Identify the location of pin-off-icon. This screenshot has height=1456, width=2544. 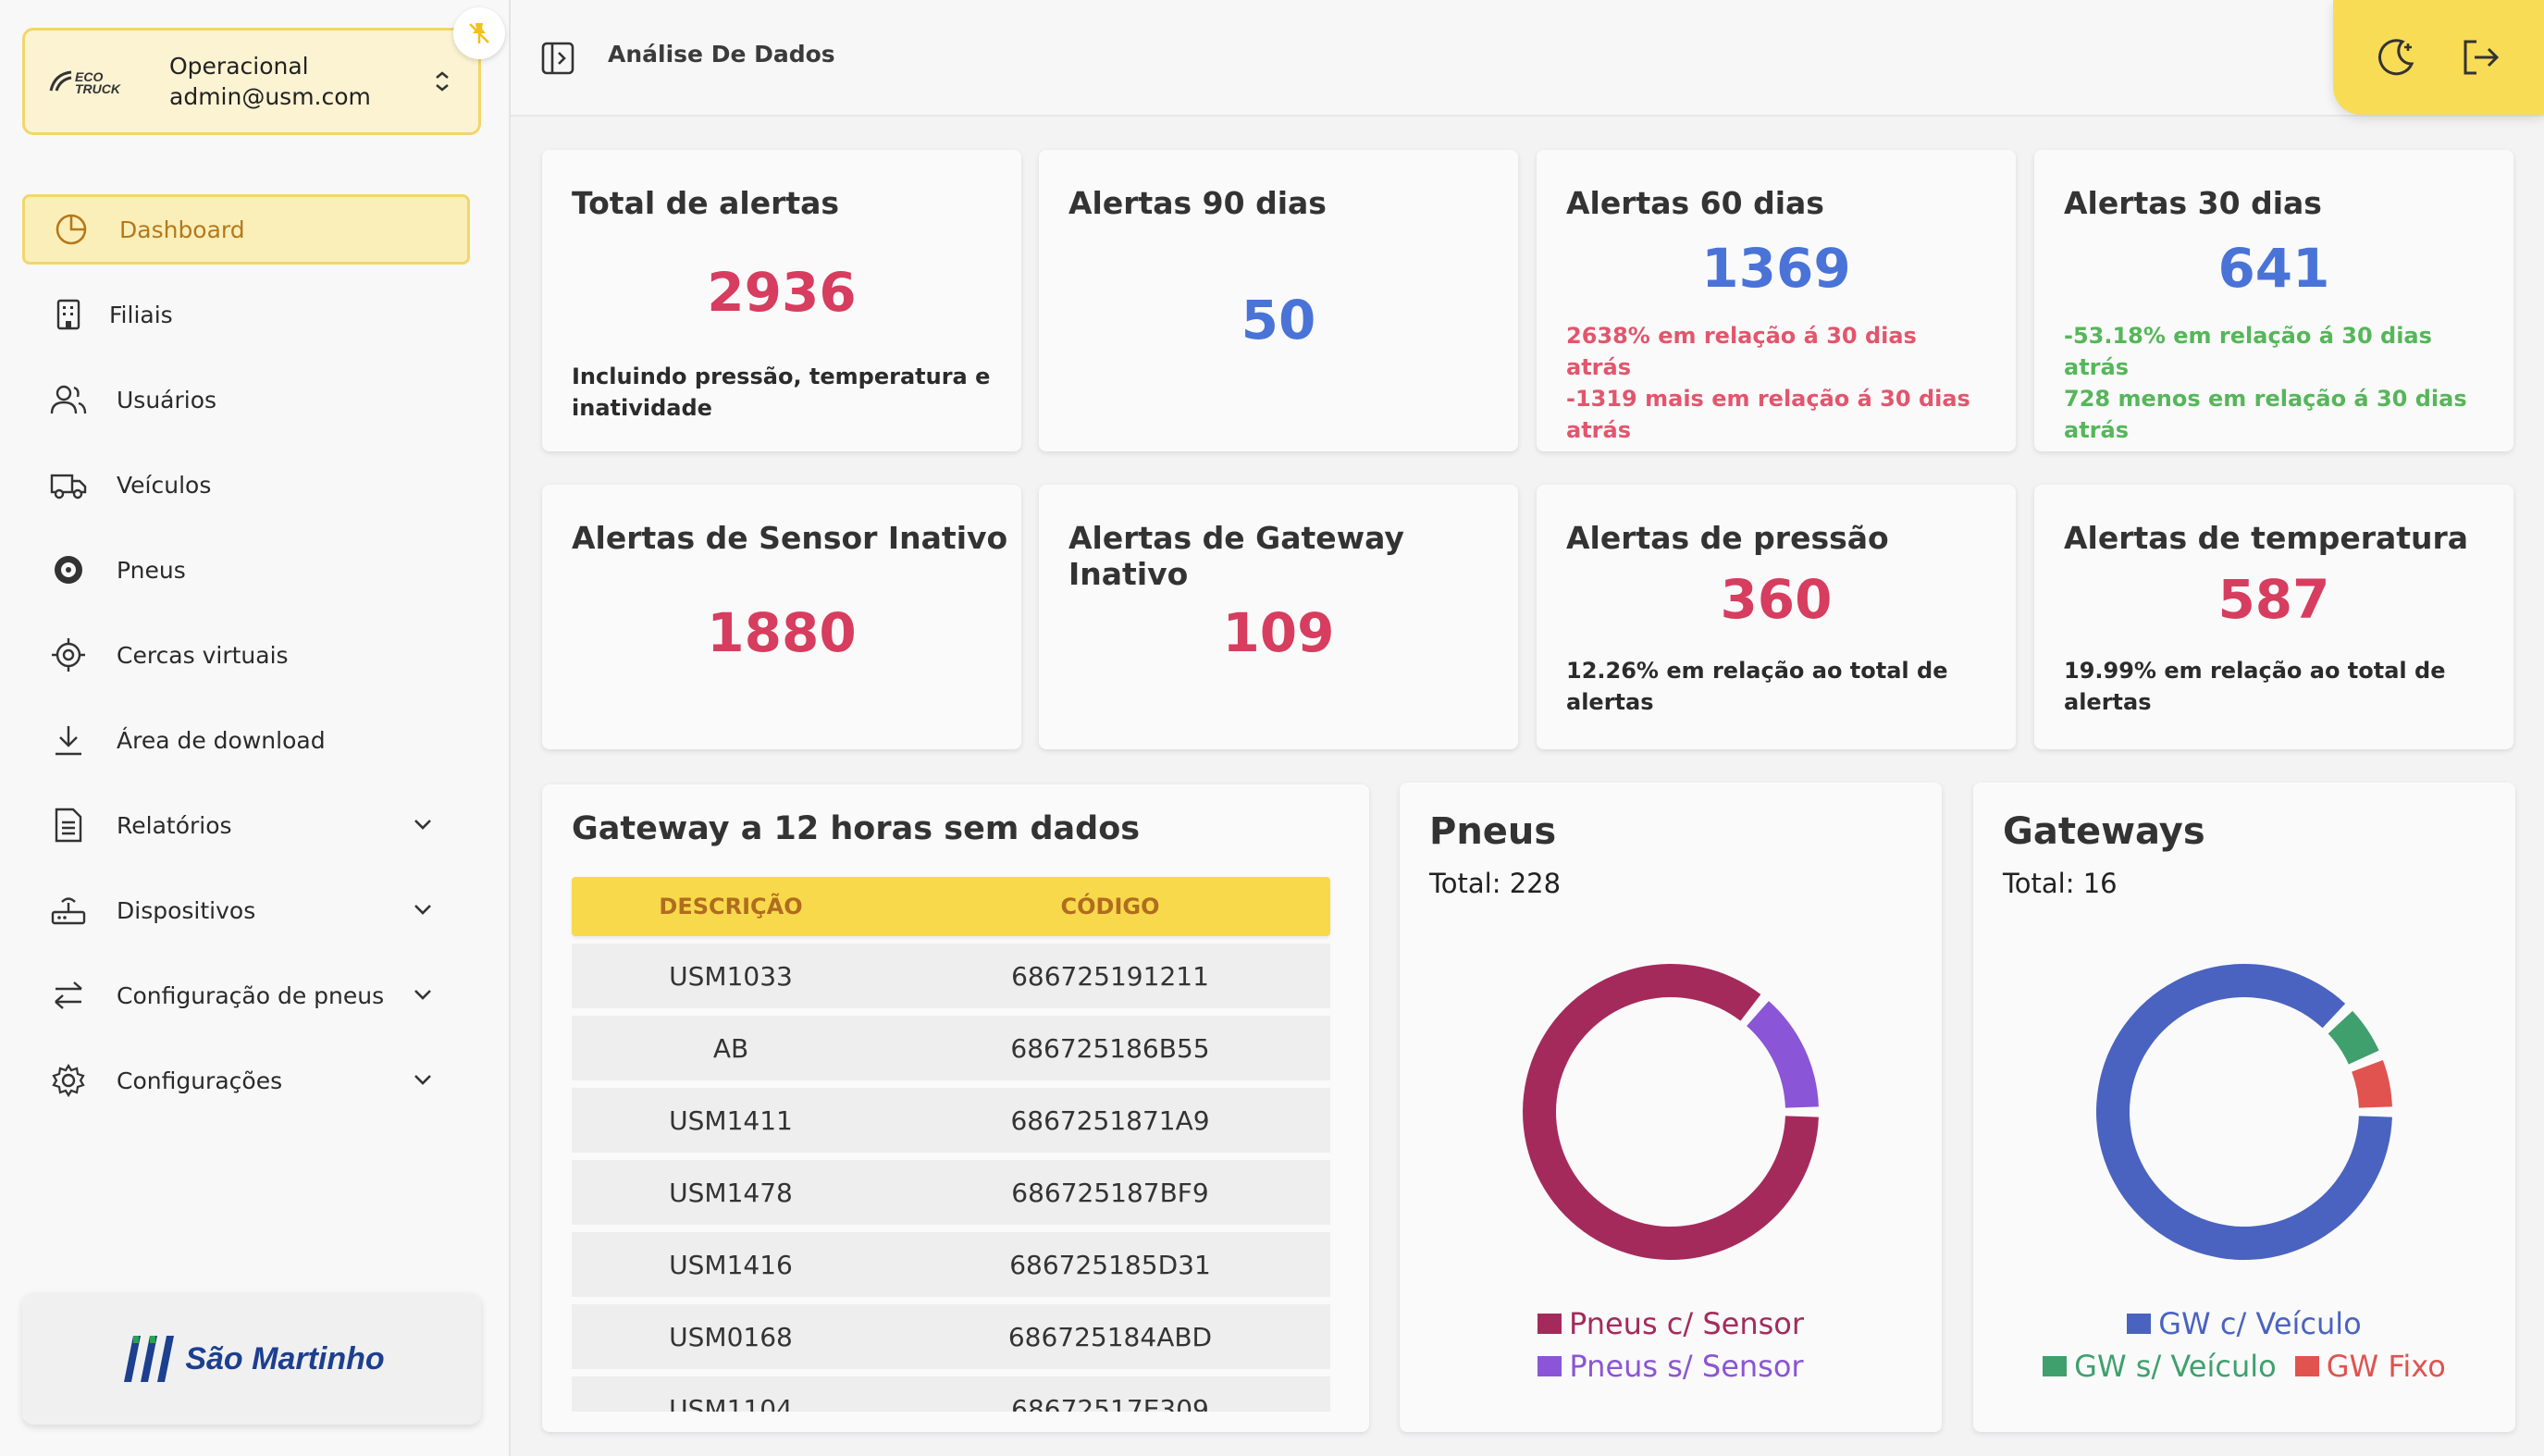
(479, 33).